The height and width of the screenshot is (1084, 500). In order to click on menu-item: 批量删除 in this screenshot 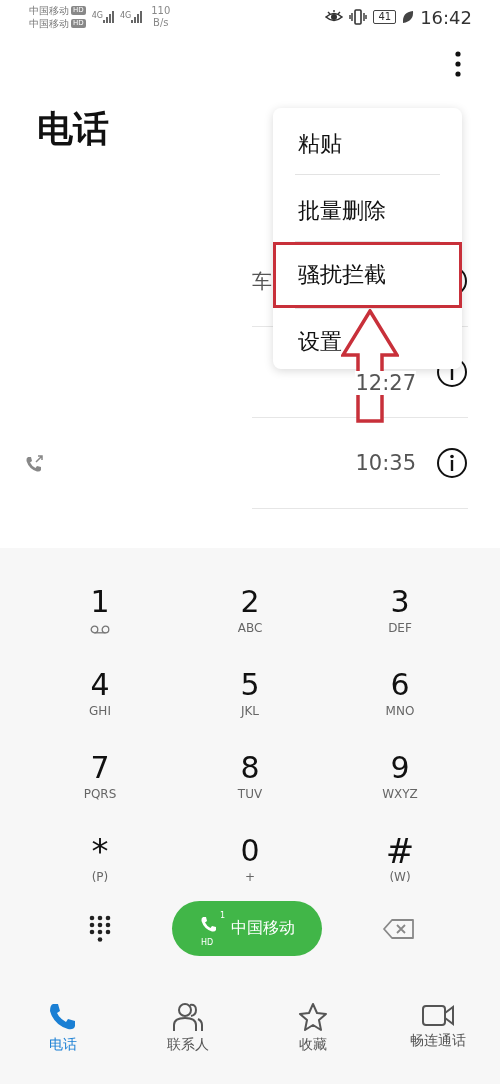, I will do `click(367, 208)`.